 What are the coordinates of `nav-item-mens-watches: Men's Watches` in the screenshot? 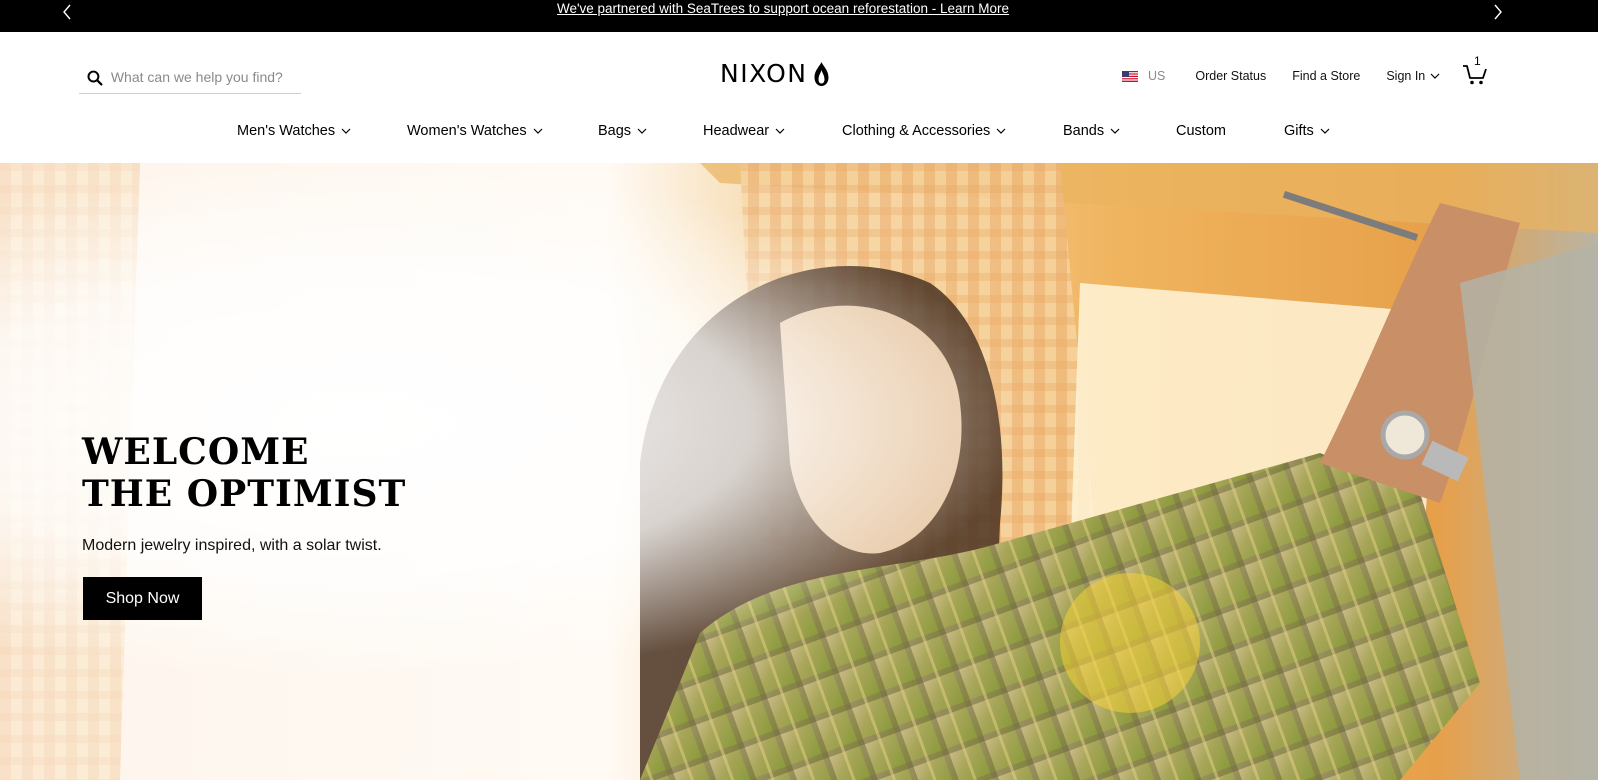 It's located at (294, 131).